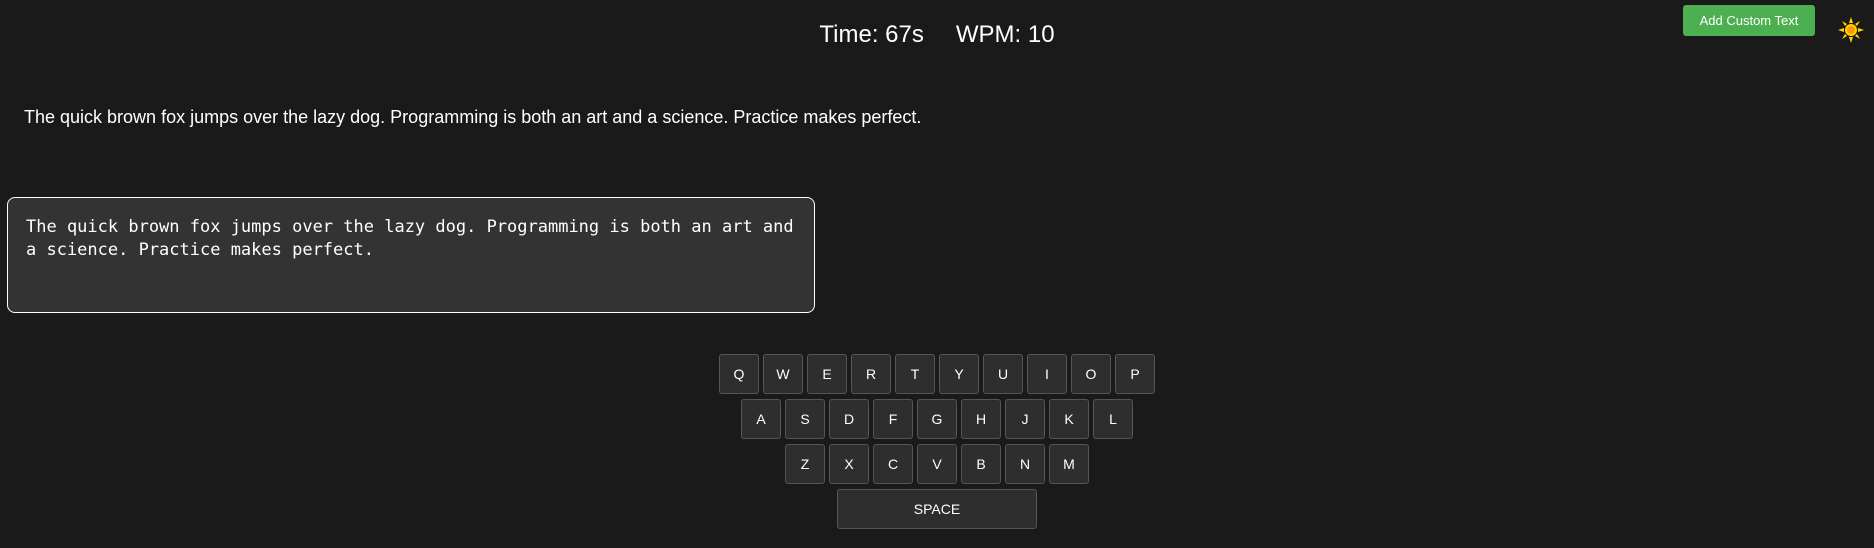 The height and width of the screenshot is (548, 1874). I want to click on keyboard-row-1: Q W E R T Y U I O P, so click(937, 374).